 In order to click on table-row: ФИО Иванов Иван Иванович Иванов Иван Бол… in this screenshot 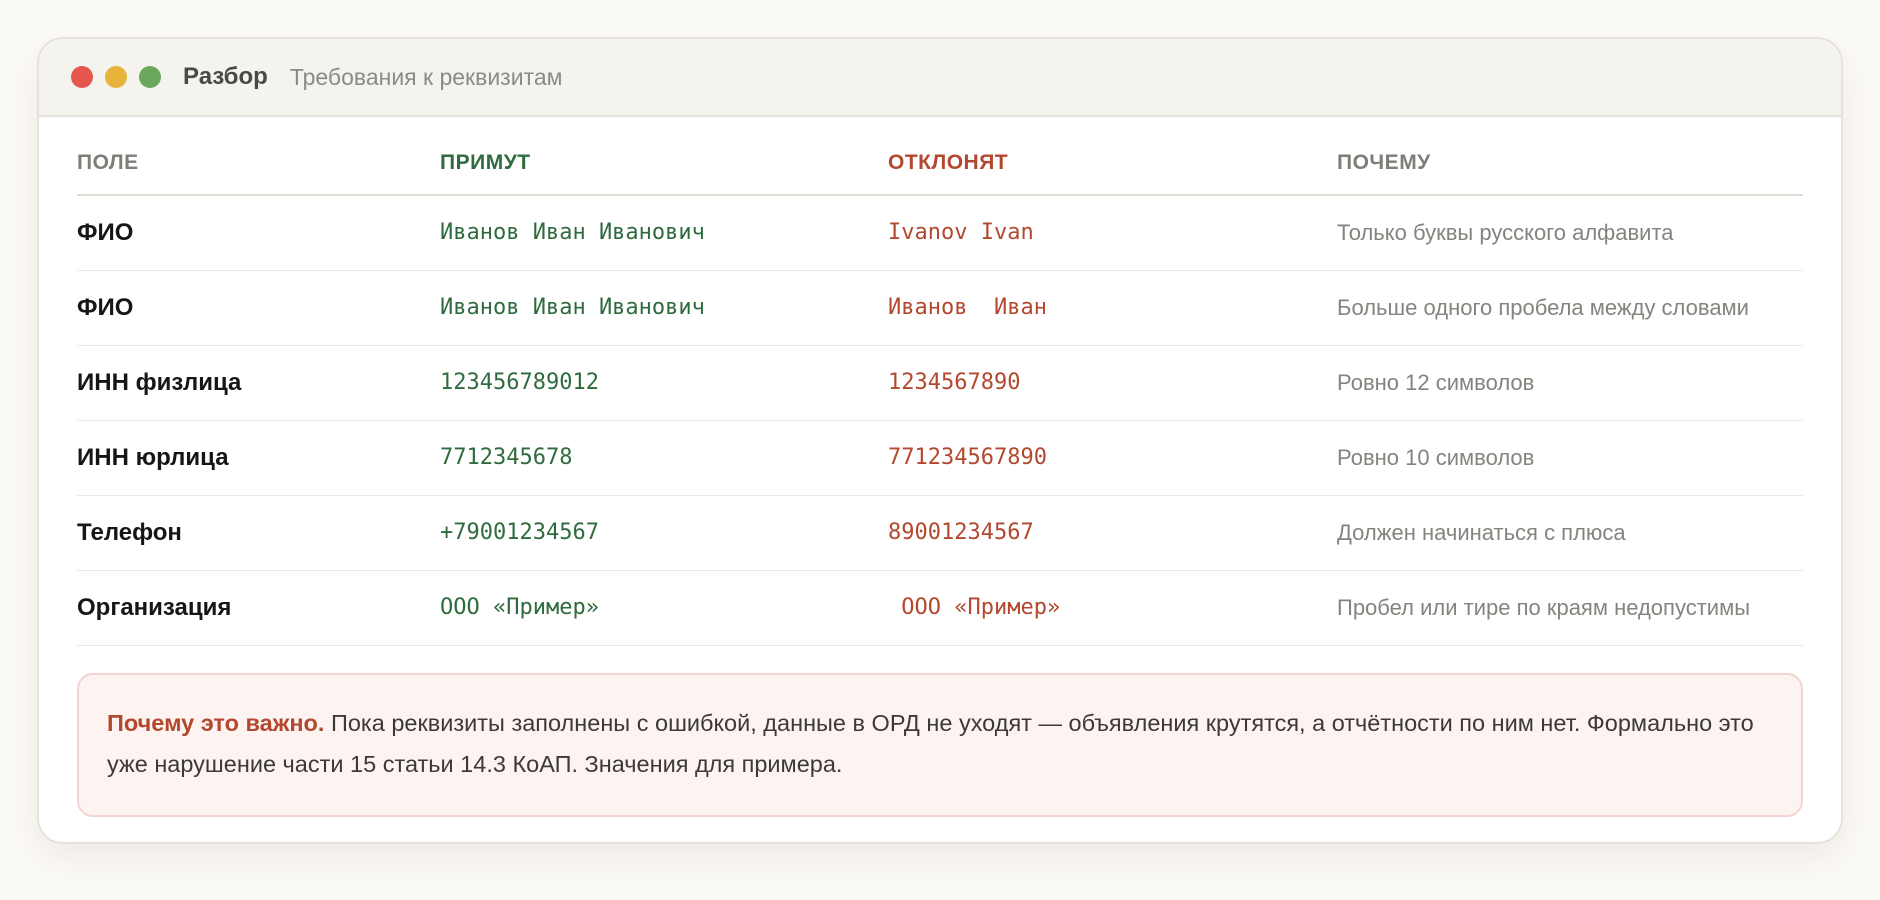, I will do `click(940, 308)`.